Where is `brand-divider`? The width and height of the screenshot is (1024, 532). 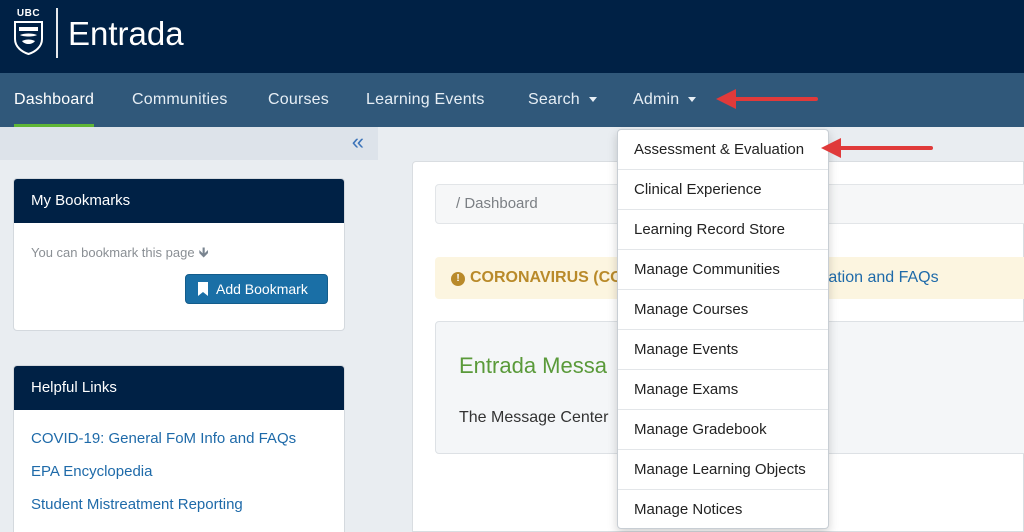
brand-divider is located at coordinates (57, 33).